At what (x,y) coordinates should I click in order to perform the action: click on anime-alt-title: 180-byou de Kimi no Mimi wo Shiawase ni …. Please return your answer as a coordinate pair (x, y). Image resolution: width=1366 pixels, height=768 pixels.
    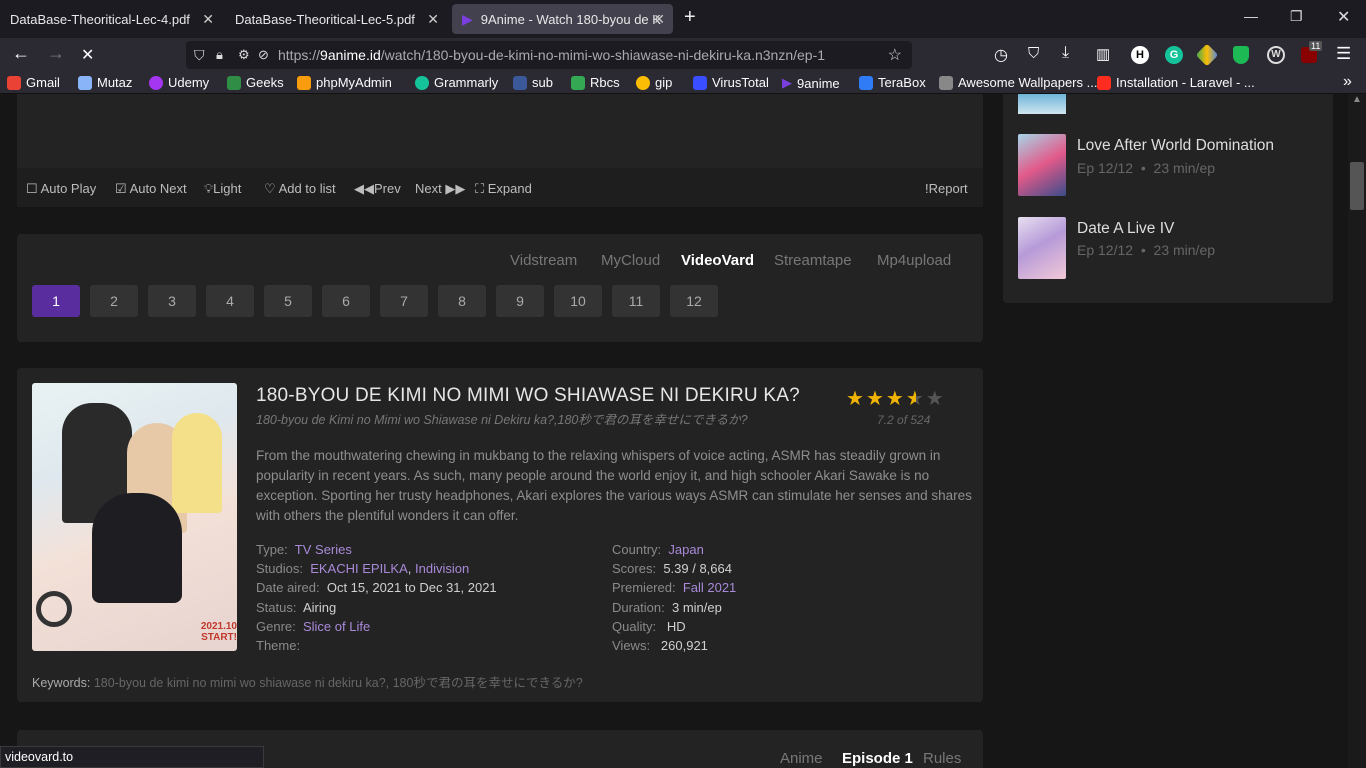
    Looking at the image, I should click on (502, 420).